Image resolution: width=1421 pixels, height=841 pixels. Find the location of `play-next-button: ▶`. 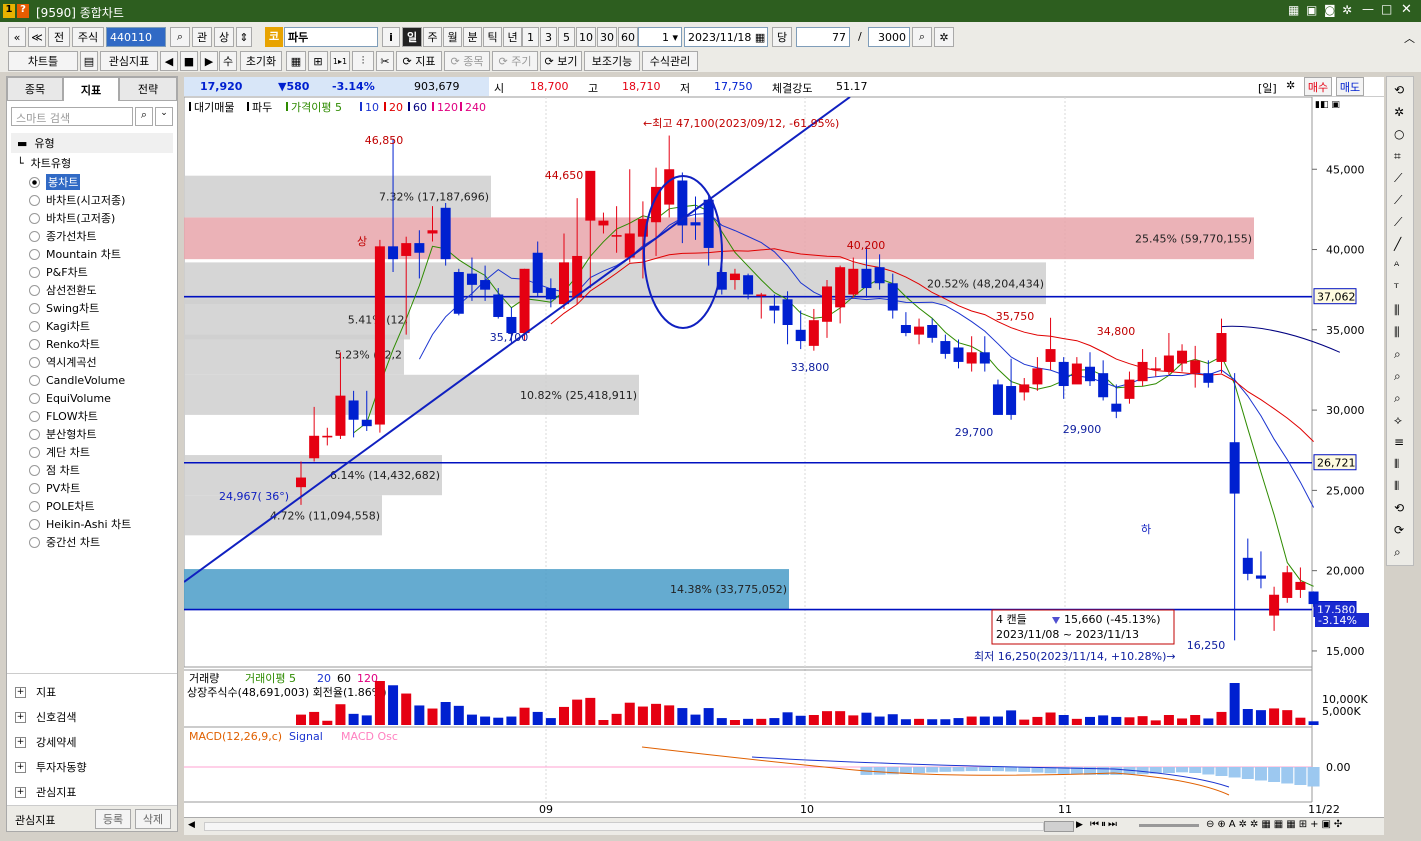

play-next-button: ▶ is located at coordinates (209, 61).